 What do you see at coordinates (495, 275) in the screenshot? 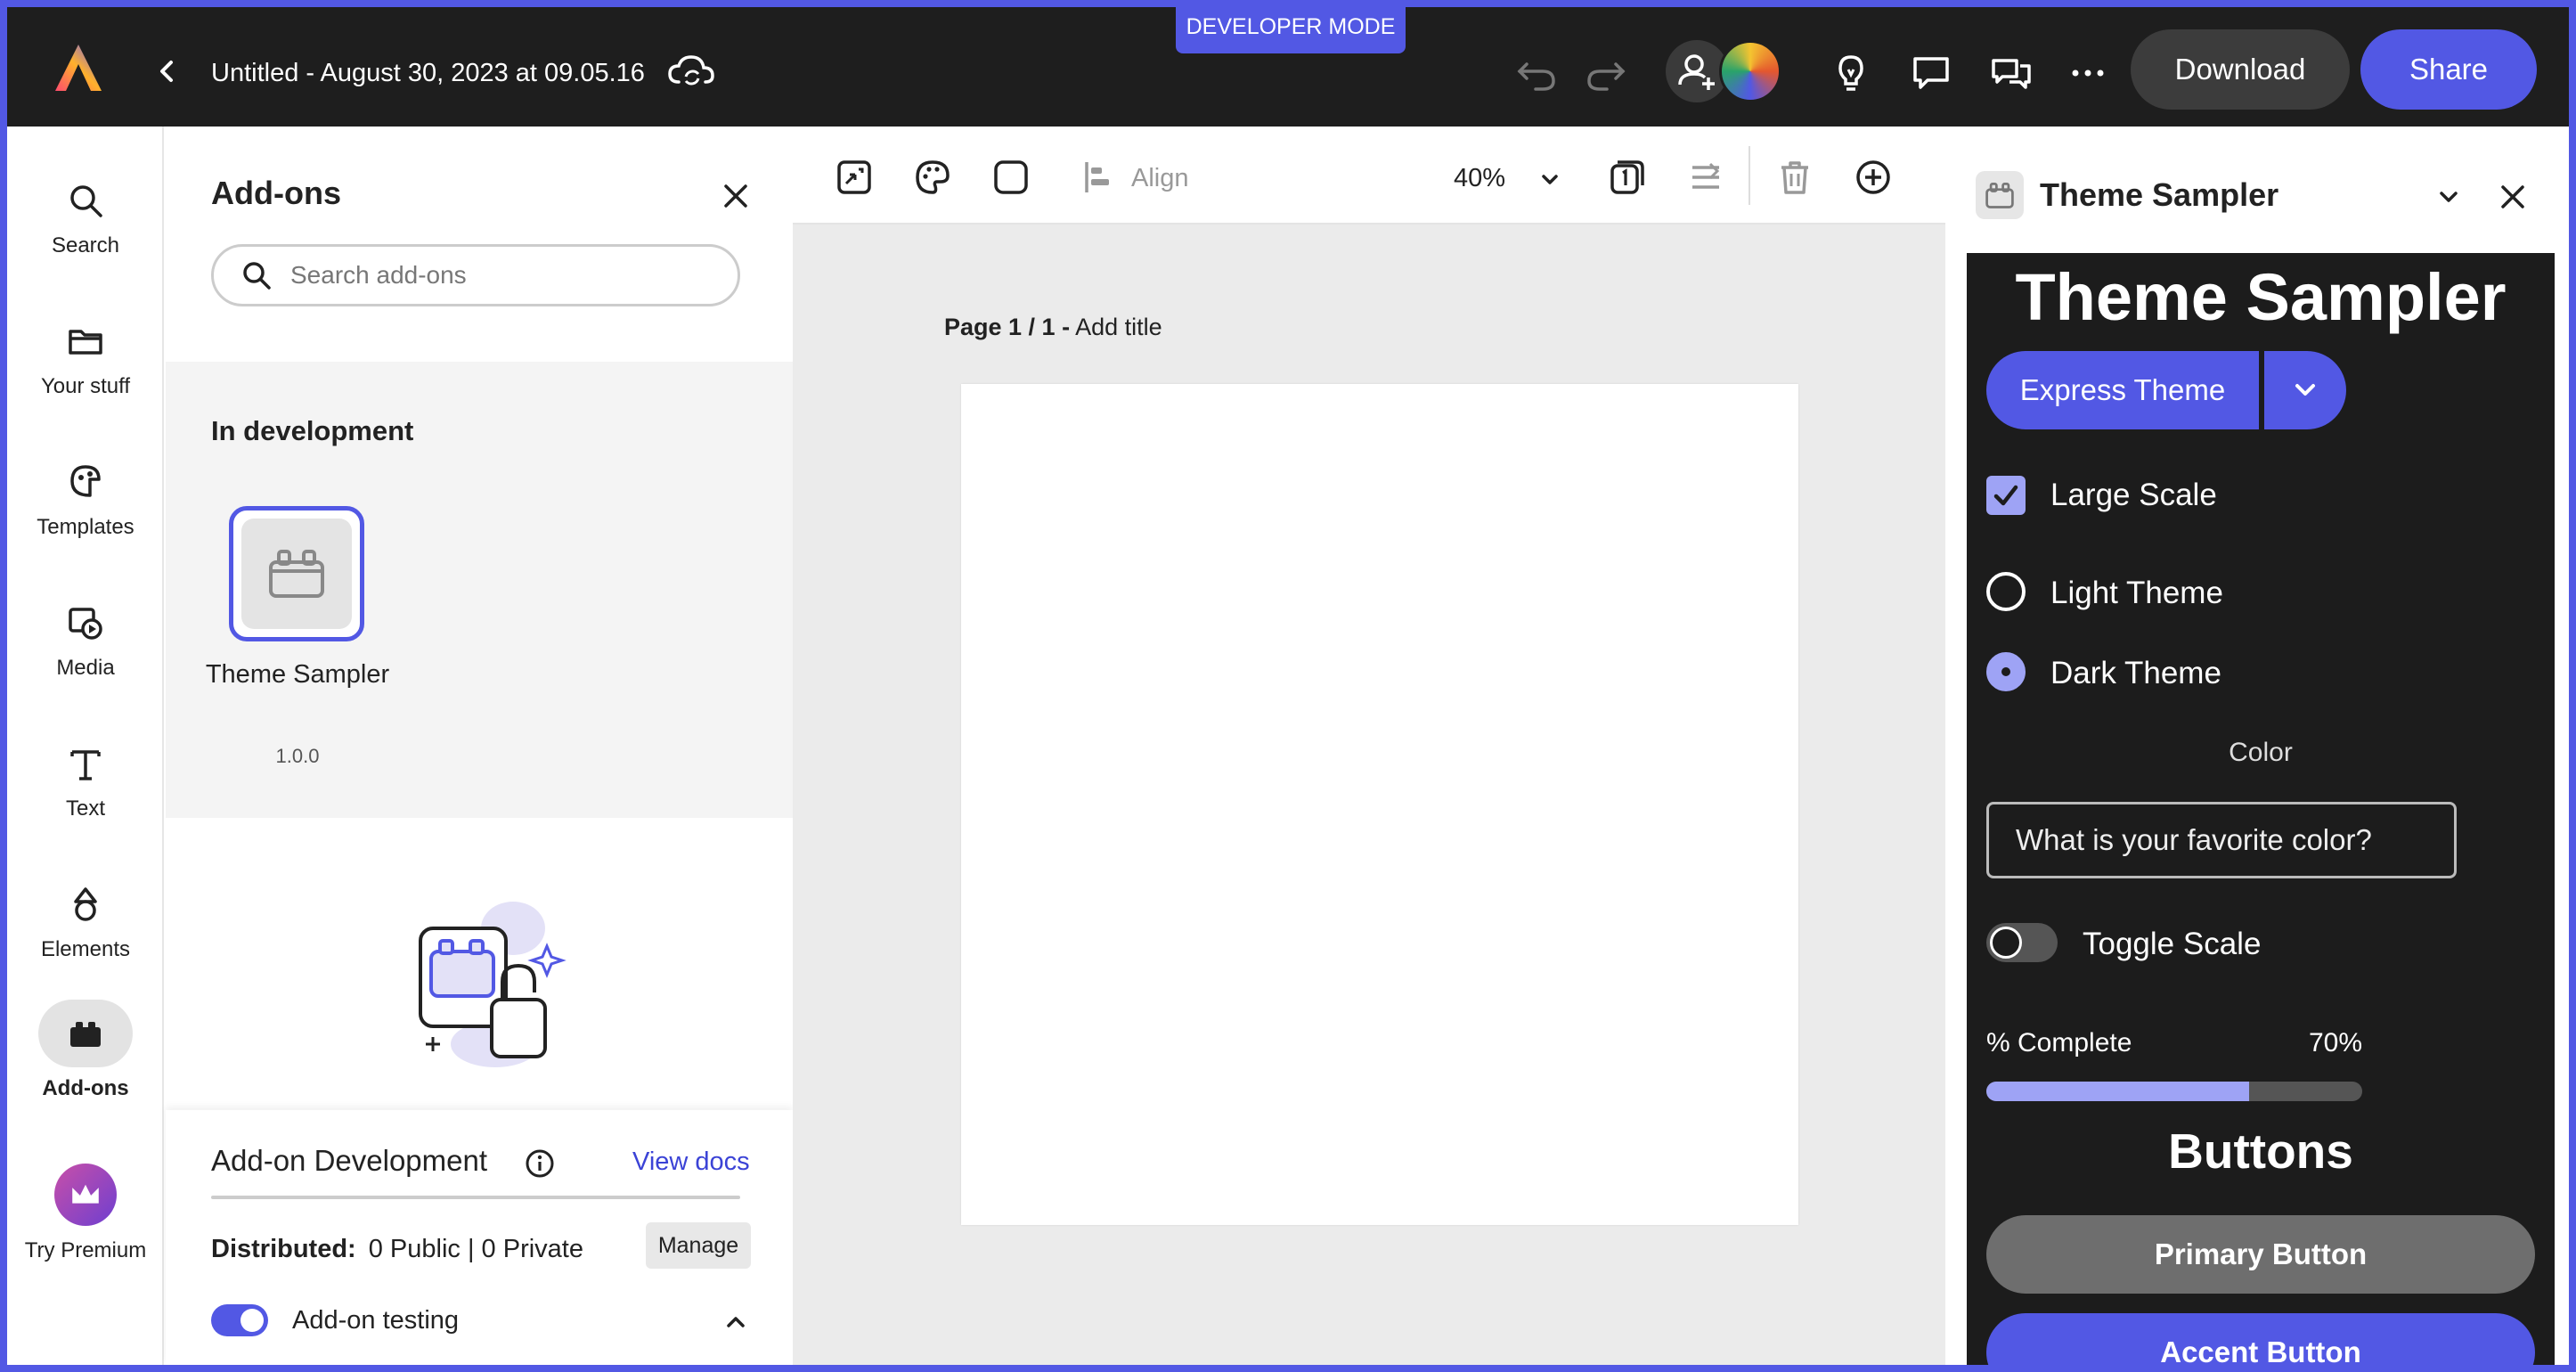
I see `search-input` at bounding box center [495, 275].